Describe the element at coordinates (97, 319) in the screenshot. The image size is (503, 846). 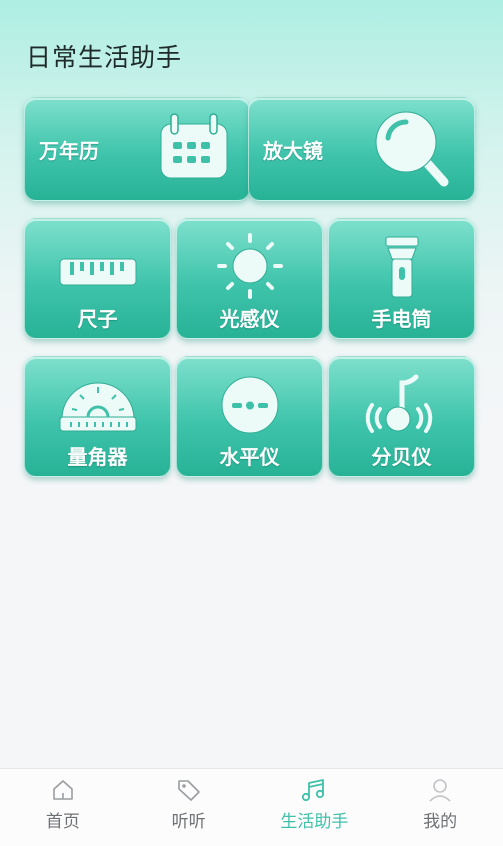
I see `ruler-label: 尺子` at that location.